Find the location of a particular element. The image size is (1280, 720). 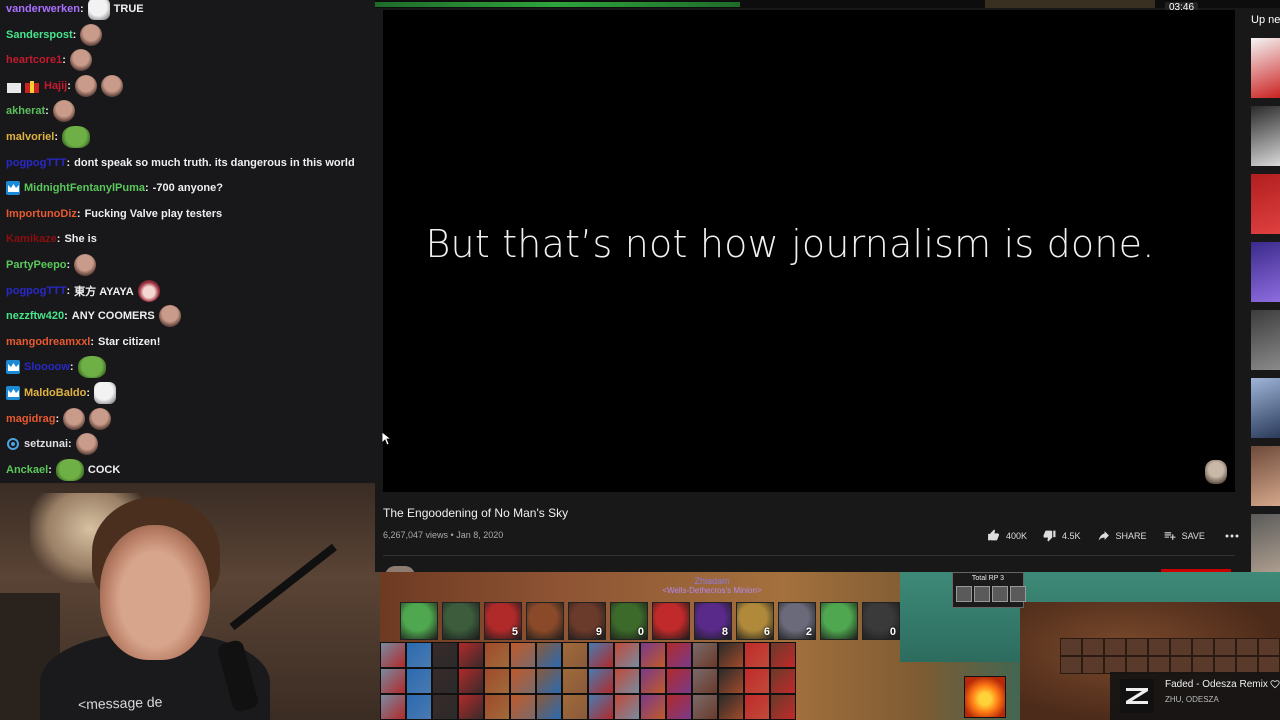

chat-username: MidnightFentanylPuma is located at coordinates (84, 188).